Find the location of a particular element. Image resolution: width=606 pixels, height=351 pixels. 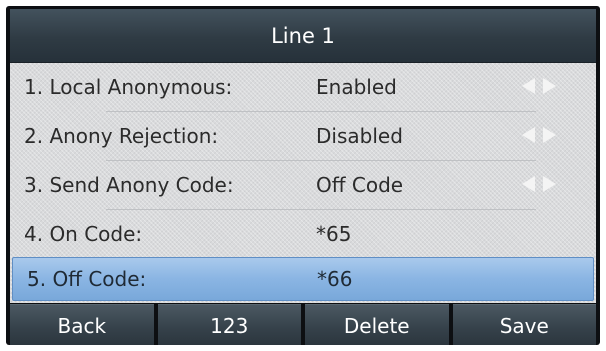

row-label: 1. Local Anonymous: is located at coordinates (128, 87).